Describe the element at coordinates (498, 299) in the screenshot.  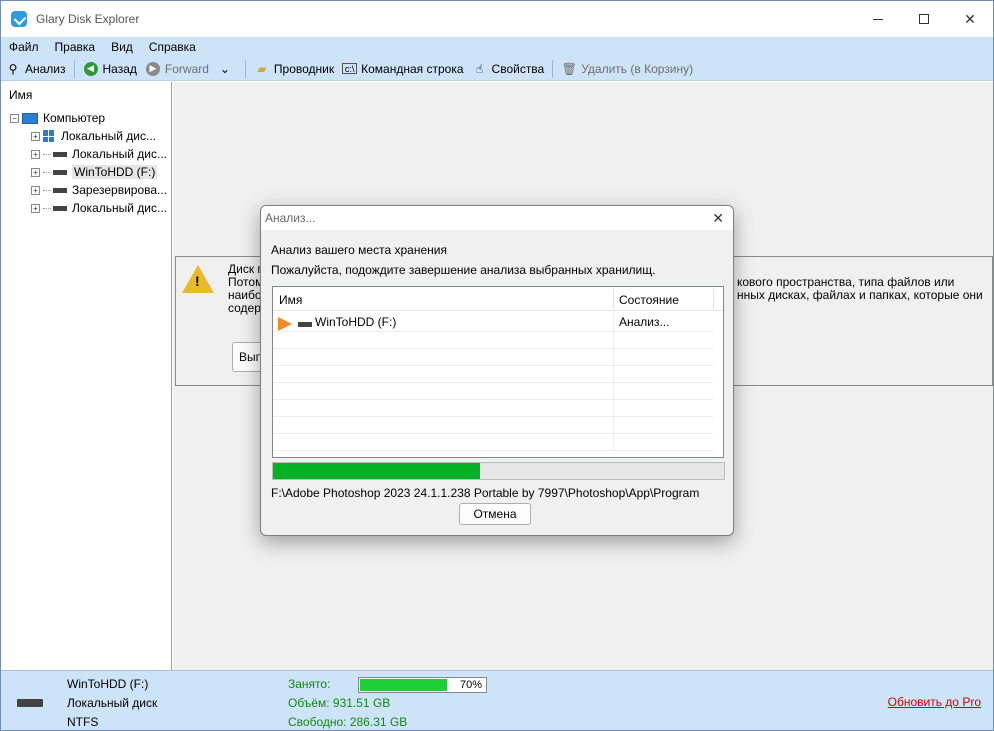
I see `list-header: Имя Состояние` at that location.